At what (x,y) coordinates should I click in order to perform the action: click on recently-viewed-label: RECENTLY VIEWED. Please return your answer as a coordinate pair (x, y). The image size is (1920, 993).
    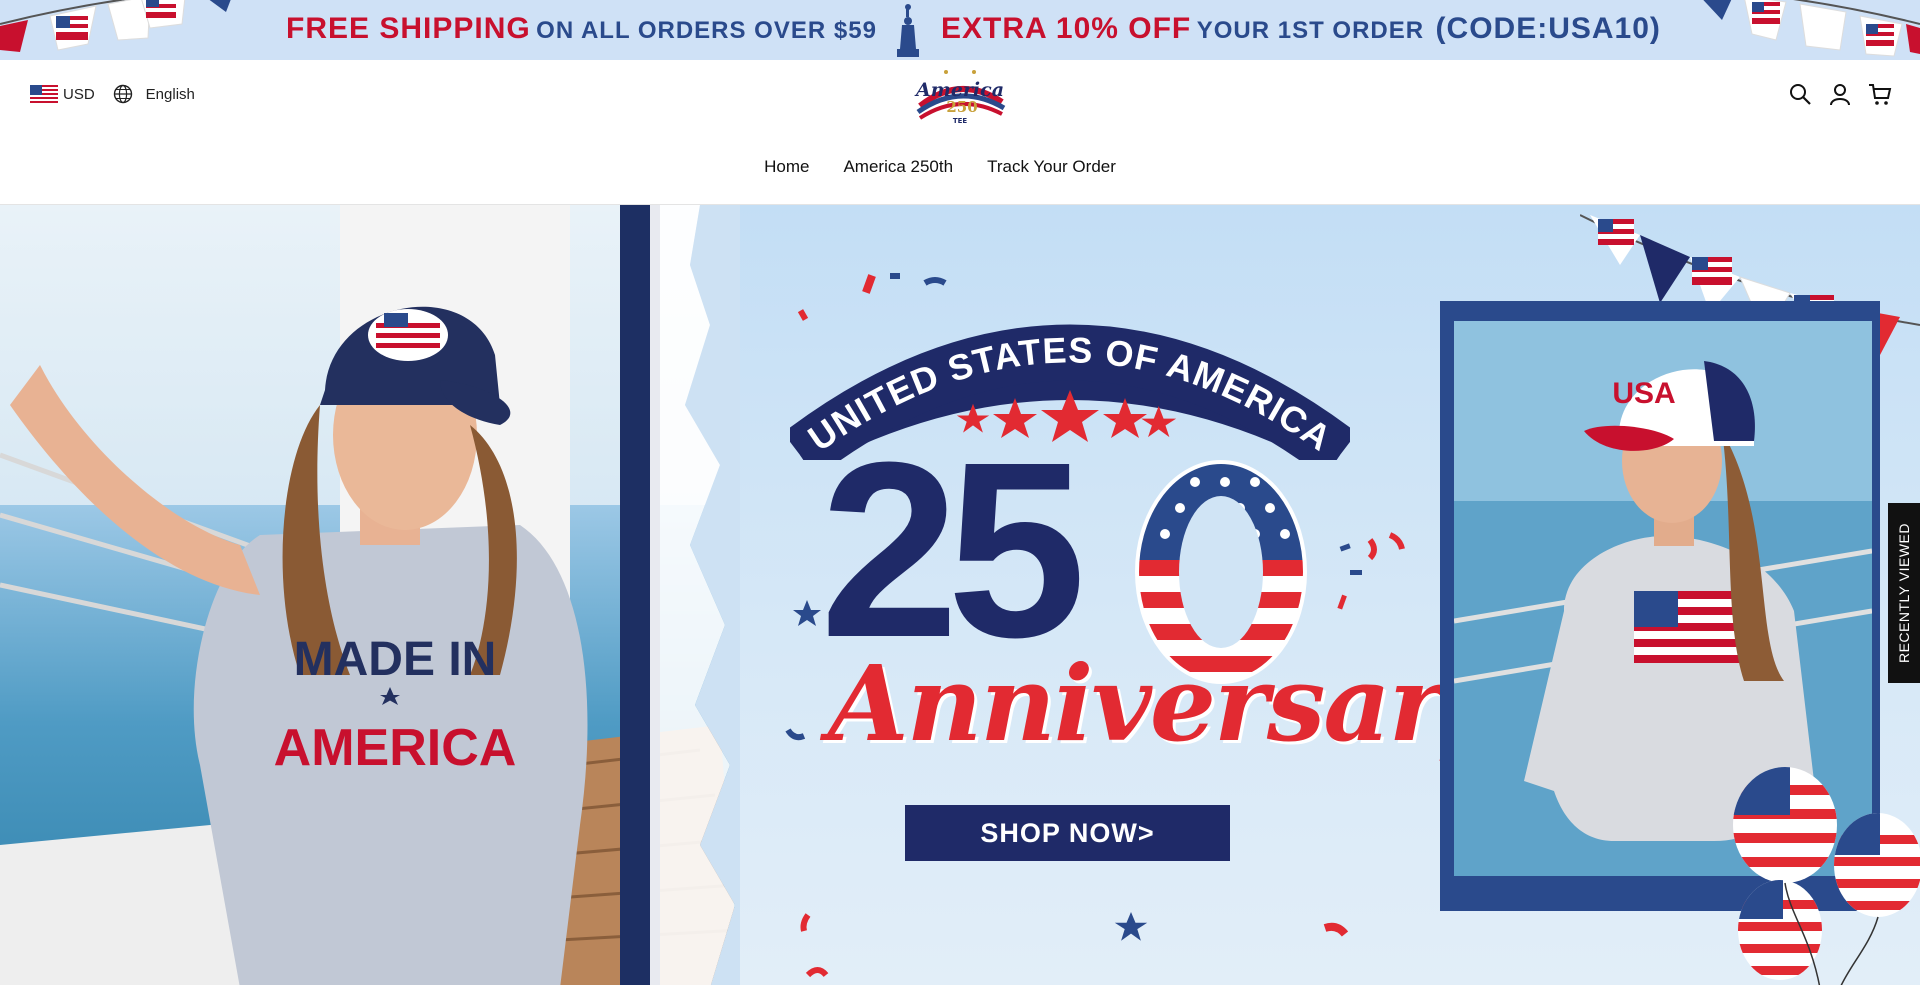
    Looking at the image, I should click on (1904, 593).